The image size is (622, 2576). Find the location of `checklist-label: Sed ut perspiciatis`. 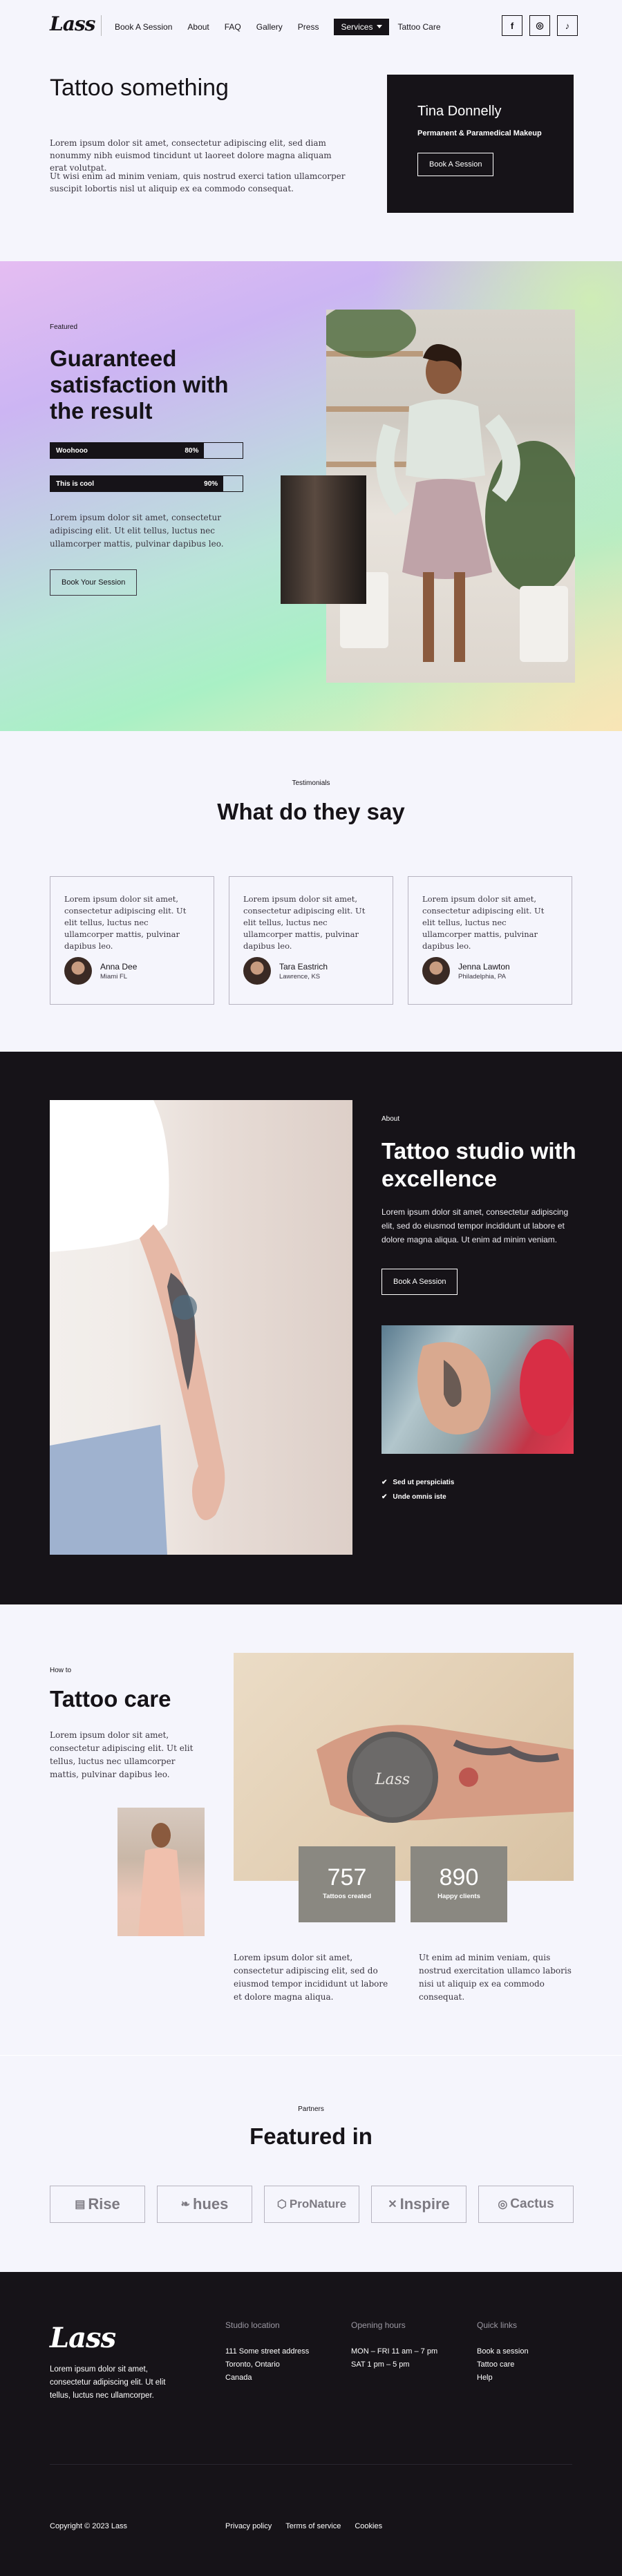

checklist-label: Sed ut perspiciatis is located at coordinates (424, 1482).